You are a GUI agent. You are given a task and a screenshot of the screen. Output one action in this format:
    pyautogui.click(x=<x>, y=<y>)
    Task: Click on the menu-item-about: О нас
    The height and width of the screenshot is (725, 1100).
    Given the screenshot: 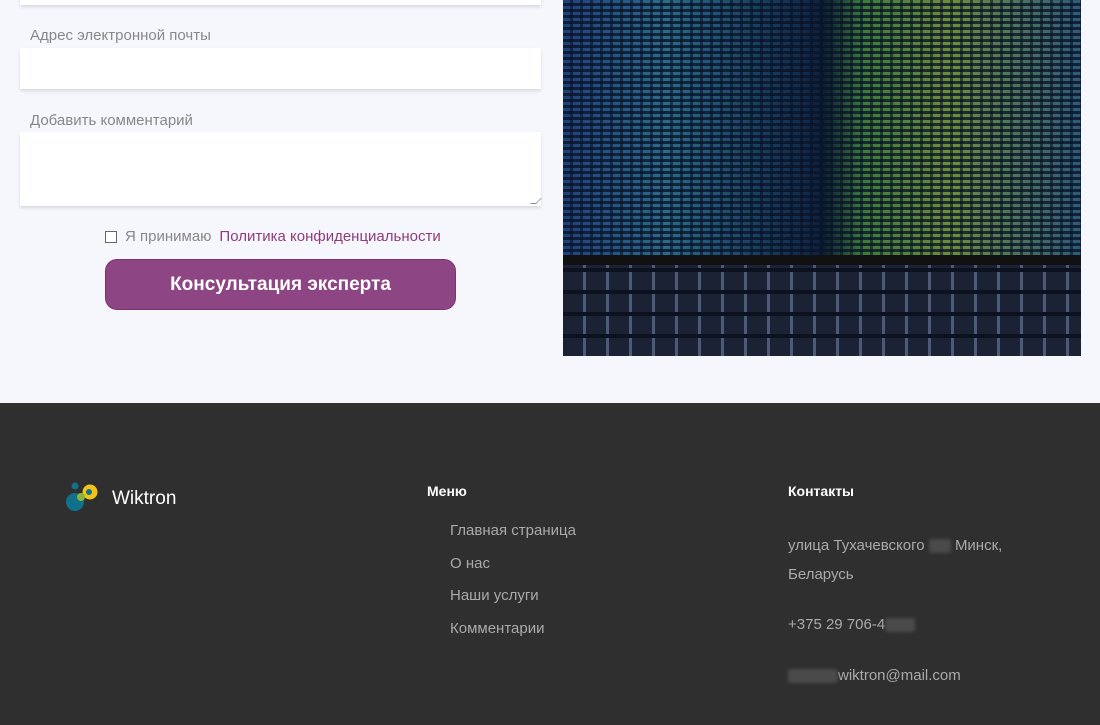 What is the action you would take?
    pyautogui.click(x=470, y=563)
    